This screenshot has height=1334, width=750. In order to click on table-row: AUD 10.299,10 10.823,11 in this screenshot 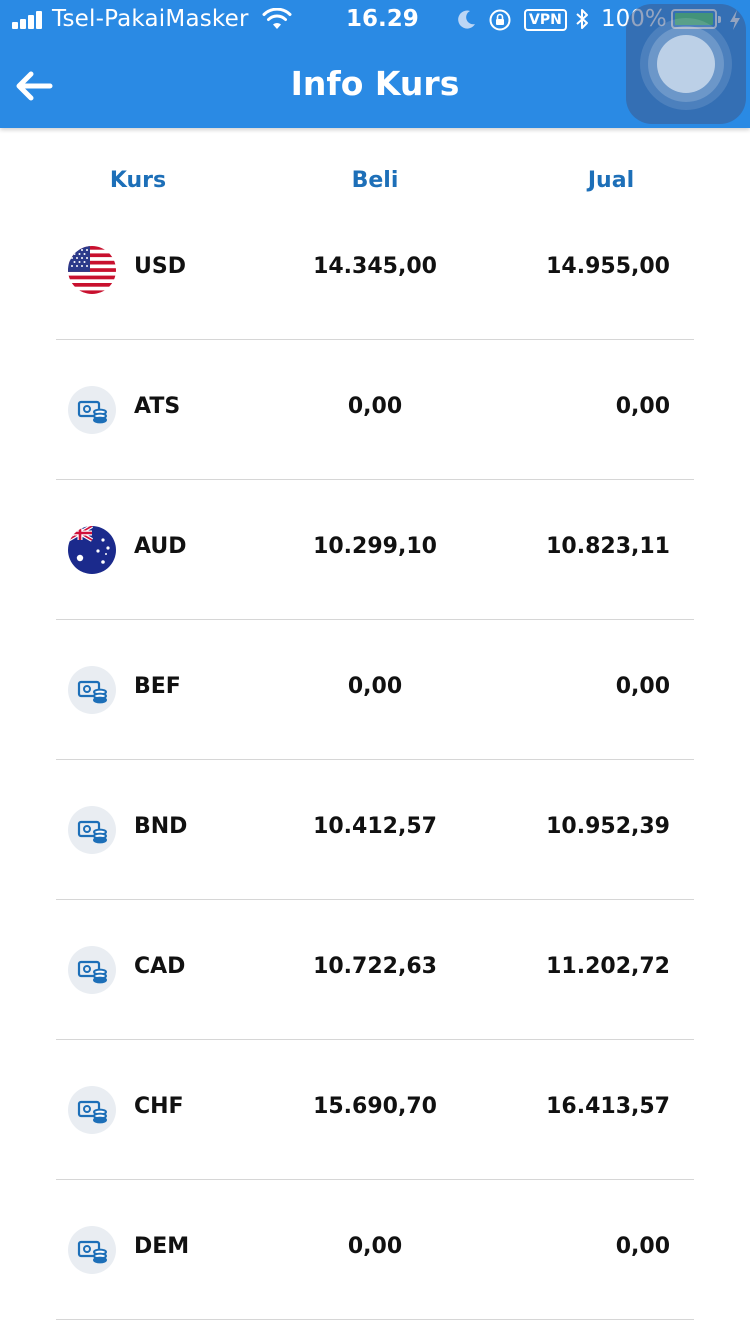, I will do `click(375, 550)`.